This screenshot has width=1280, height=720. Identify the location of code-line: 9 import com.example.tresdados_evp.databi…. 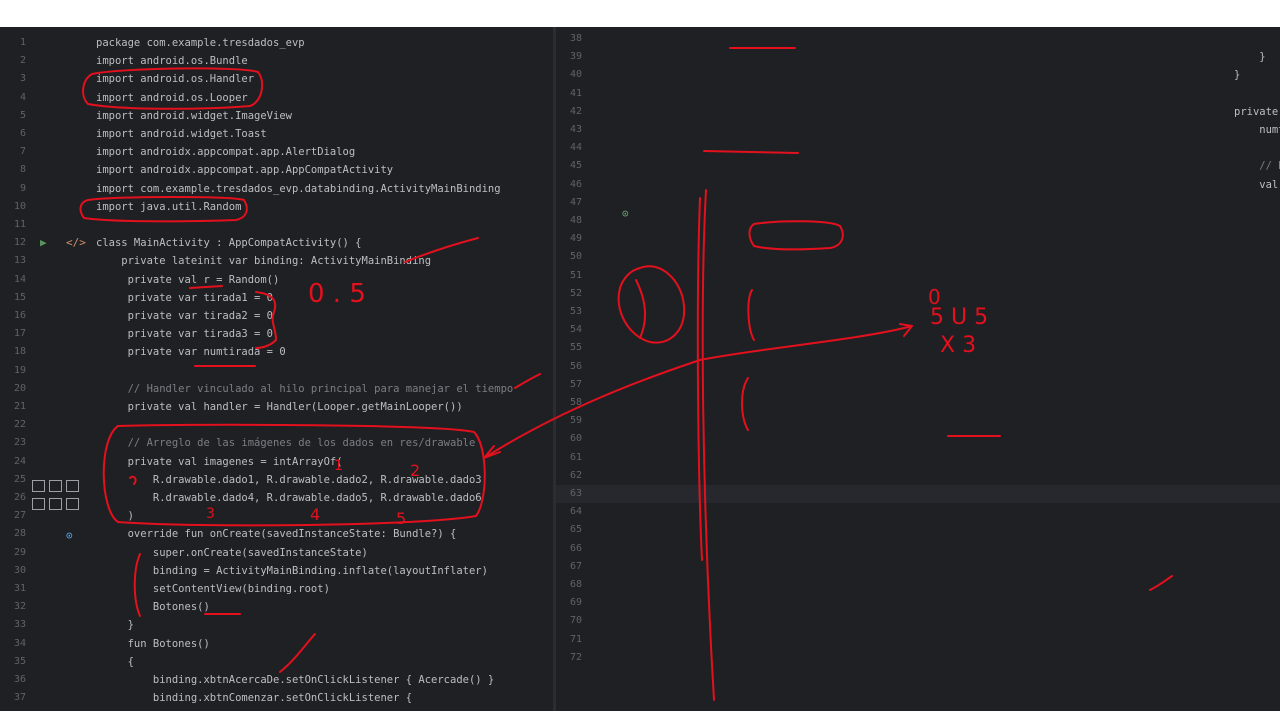
(276, 189).